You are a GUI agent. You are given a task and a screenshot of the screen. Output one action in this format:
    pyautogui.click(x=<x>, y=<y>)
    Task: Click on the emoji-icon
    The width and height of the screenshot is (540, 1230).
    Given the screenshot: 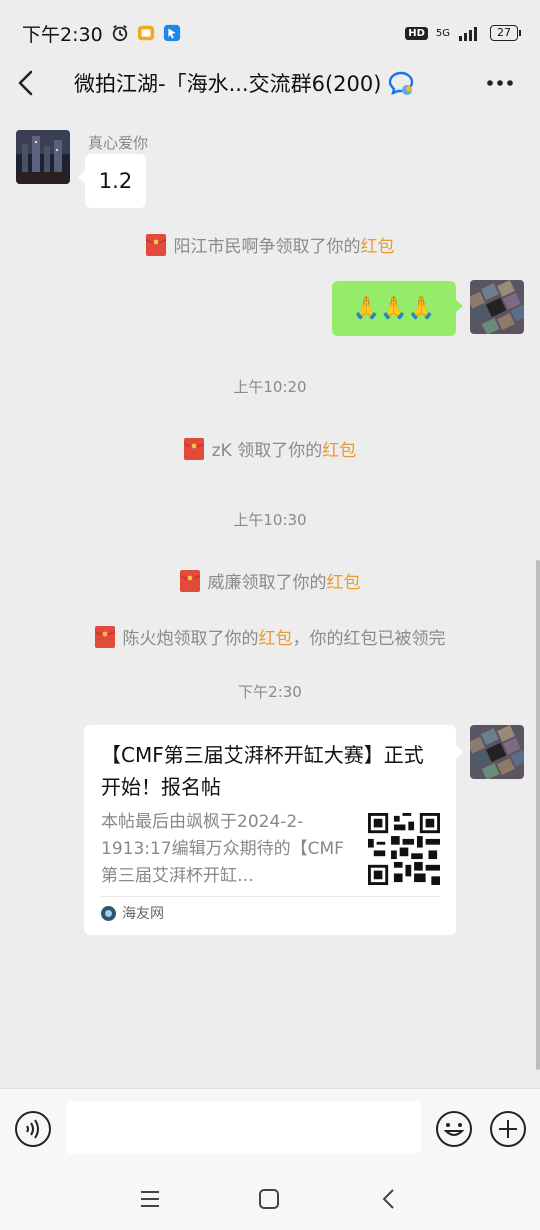 What is the action you would take?
    pyautogui.click(x=454, y=1129)
    